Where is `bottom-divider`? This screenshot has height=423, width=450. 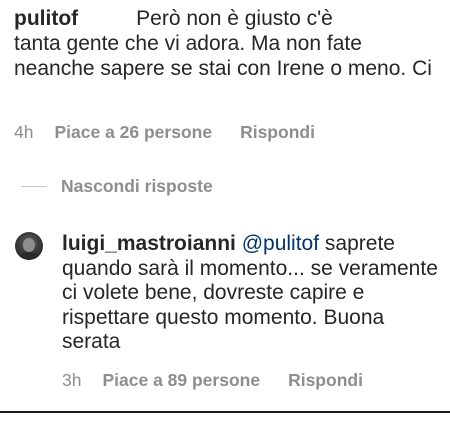
bottom-divider is located at coordinates (225, 412).